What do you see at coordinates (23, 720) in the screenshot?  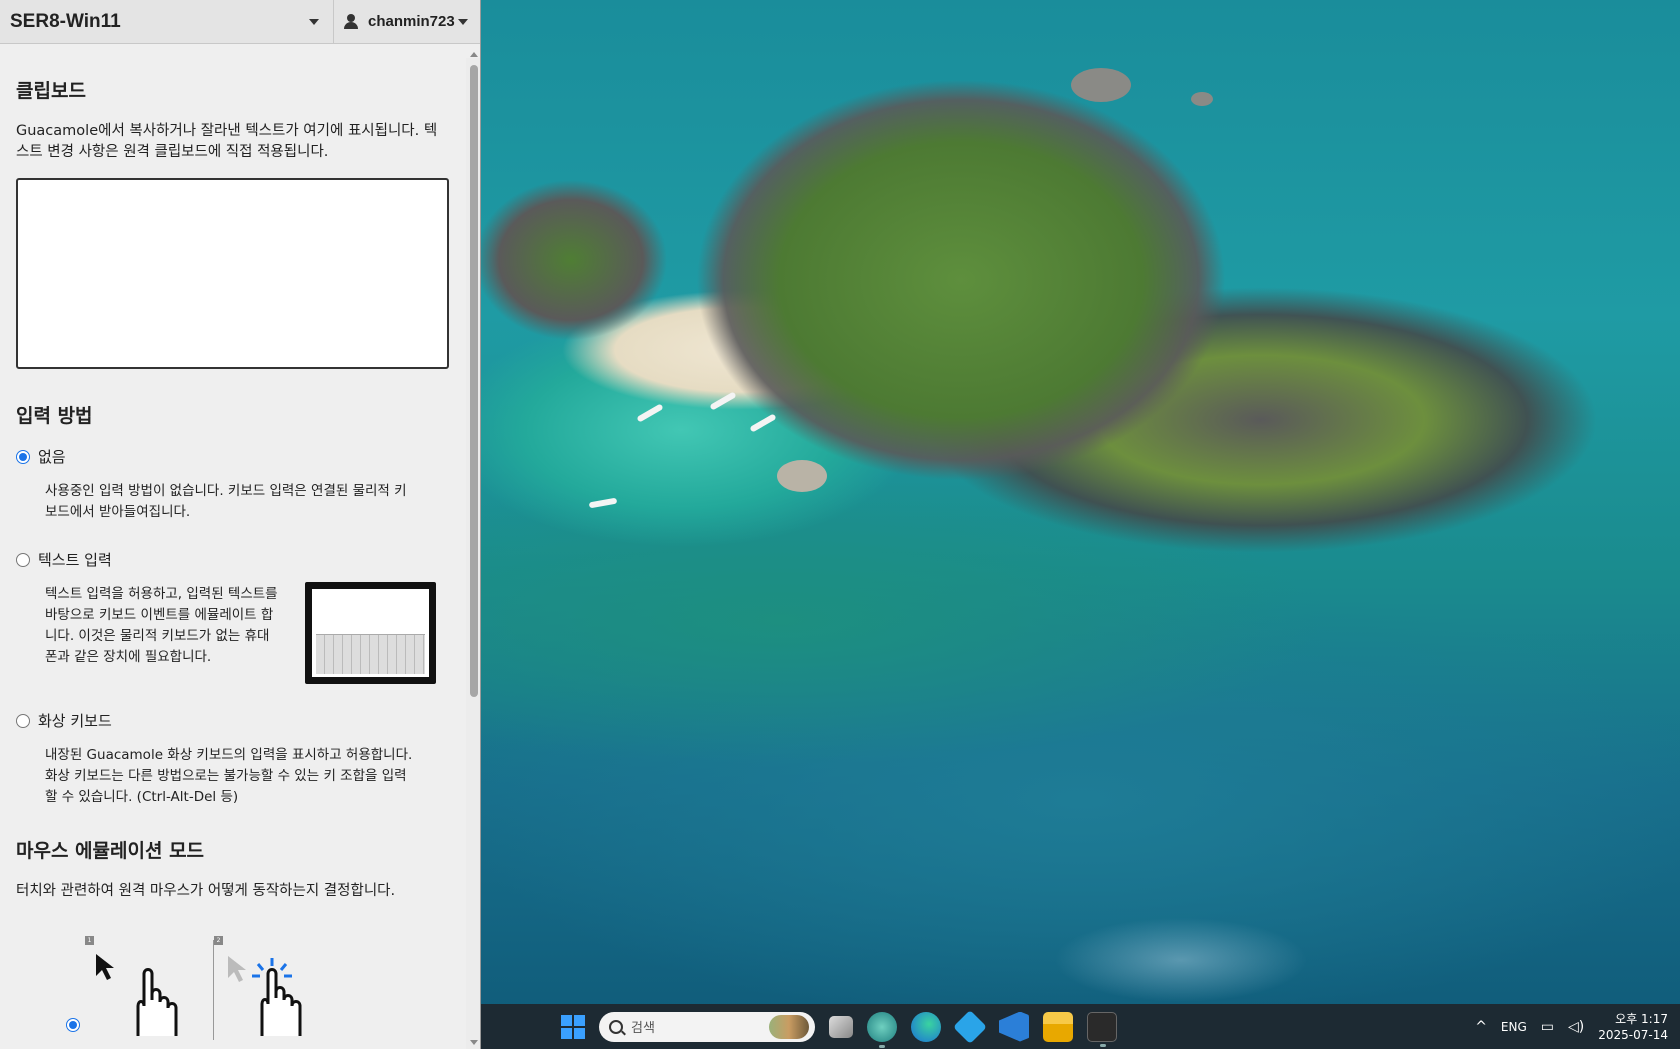 I see `radio-on-screen-keyboard` at bounding box center [23, 720].